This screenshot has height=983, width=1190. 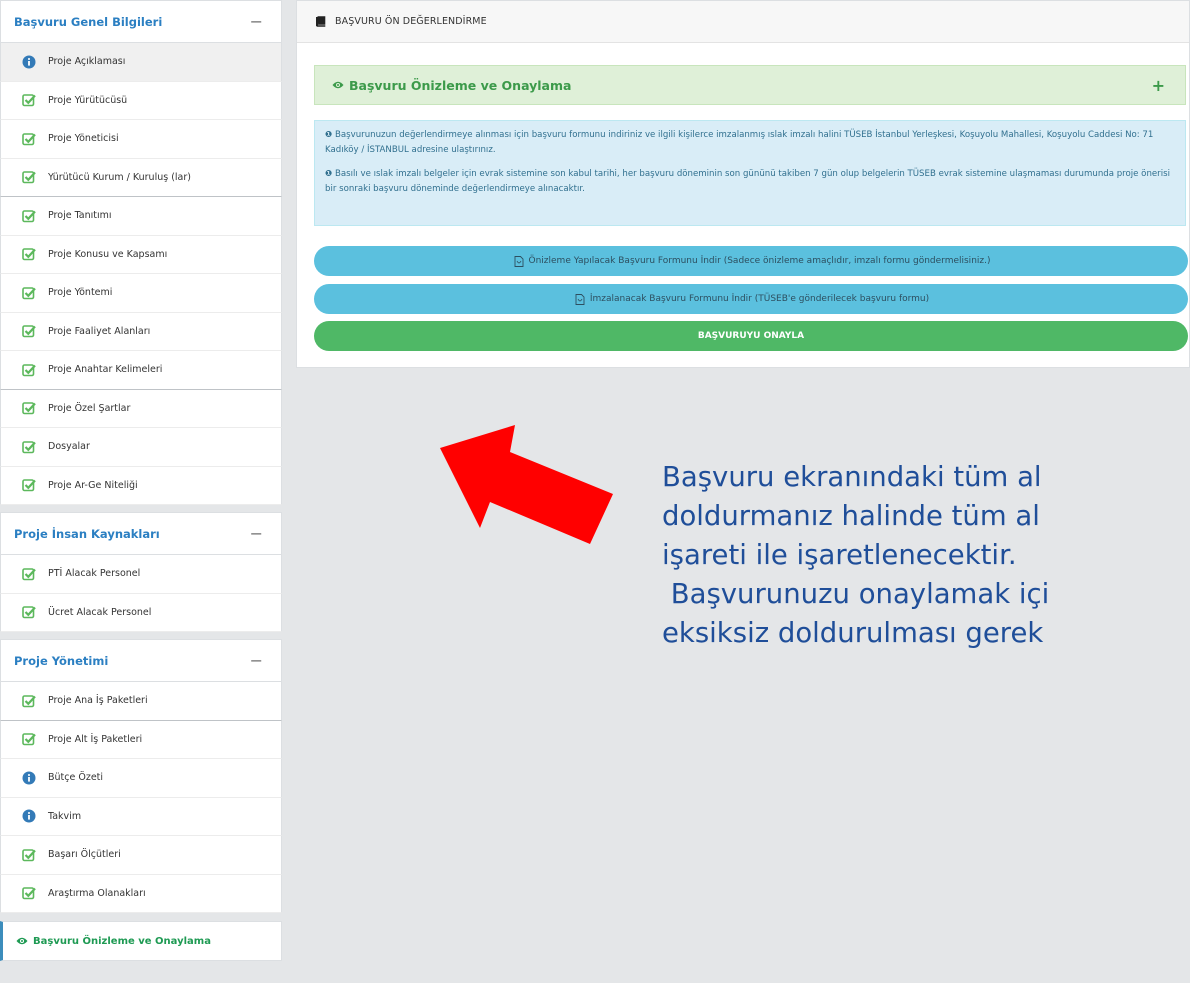 I want to click on annotation-line: doldurmanız halinde tüm al, so click(x=851, y=516).